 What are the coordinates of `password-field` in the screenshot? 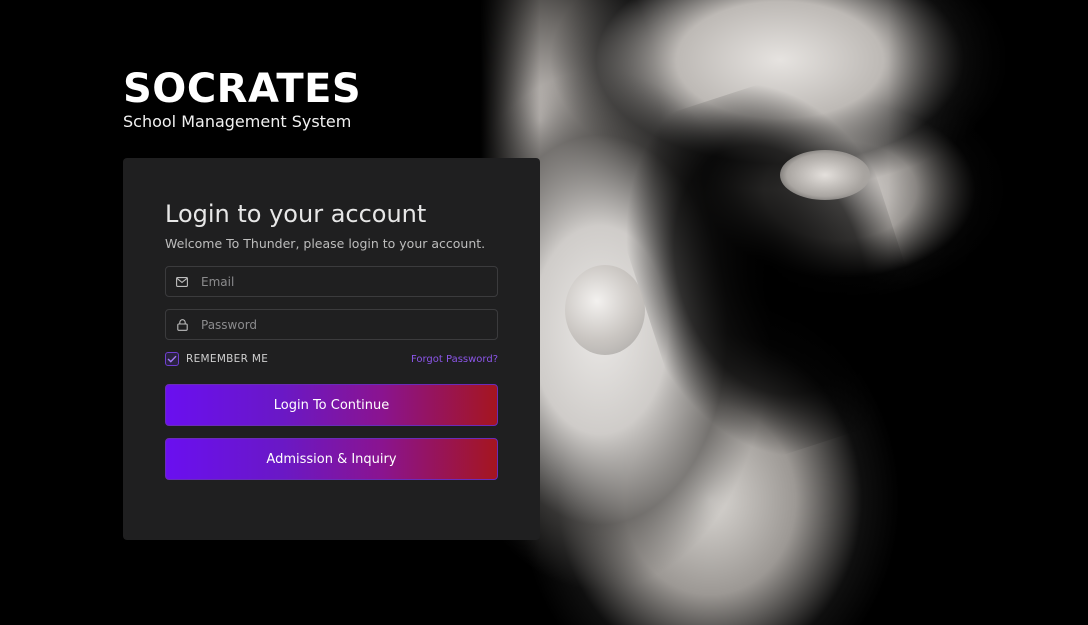 It's located at (331, 324).